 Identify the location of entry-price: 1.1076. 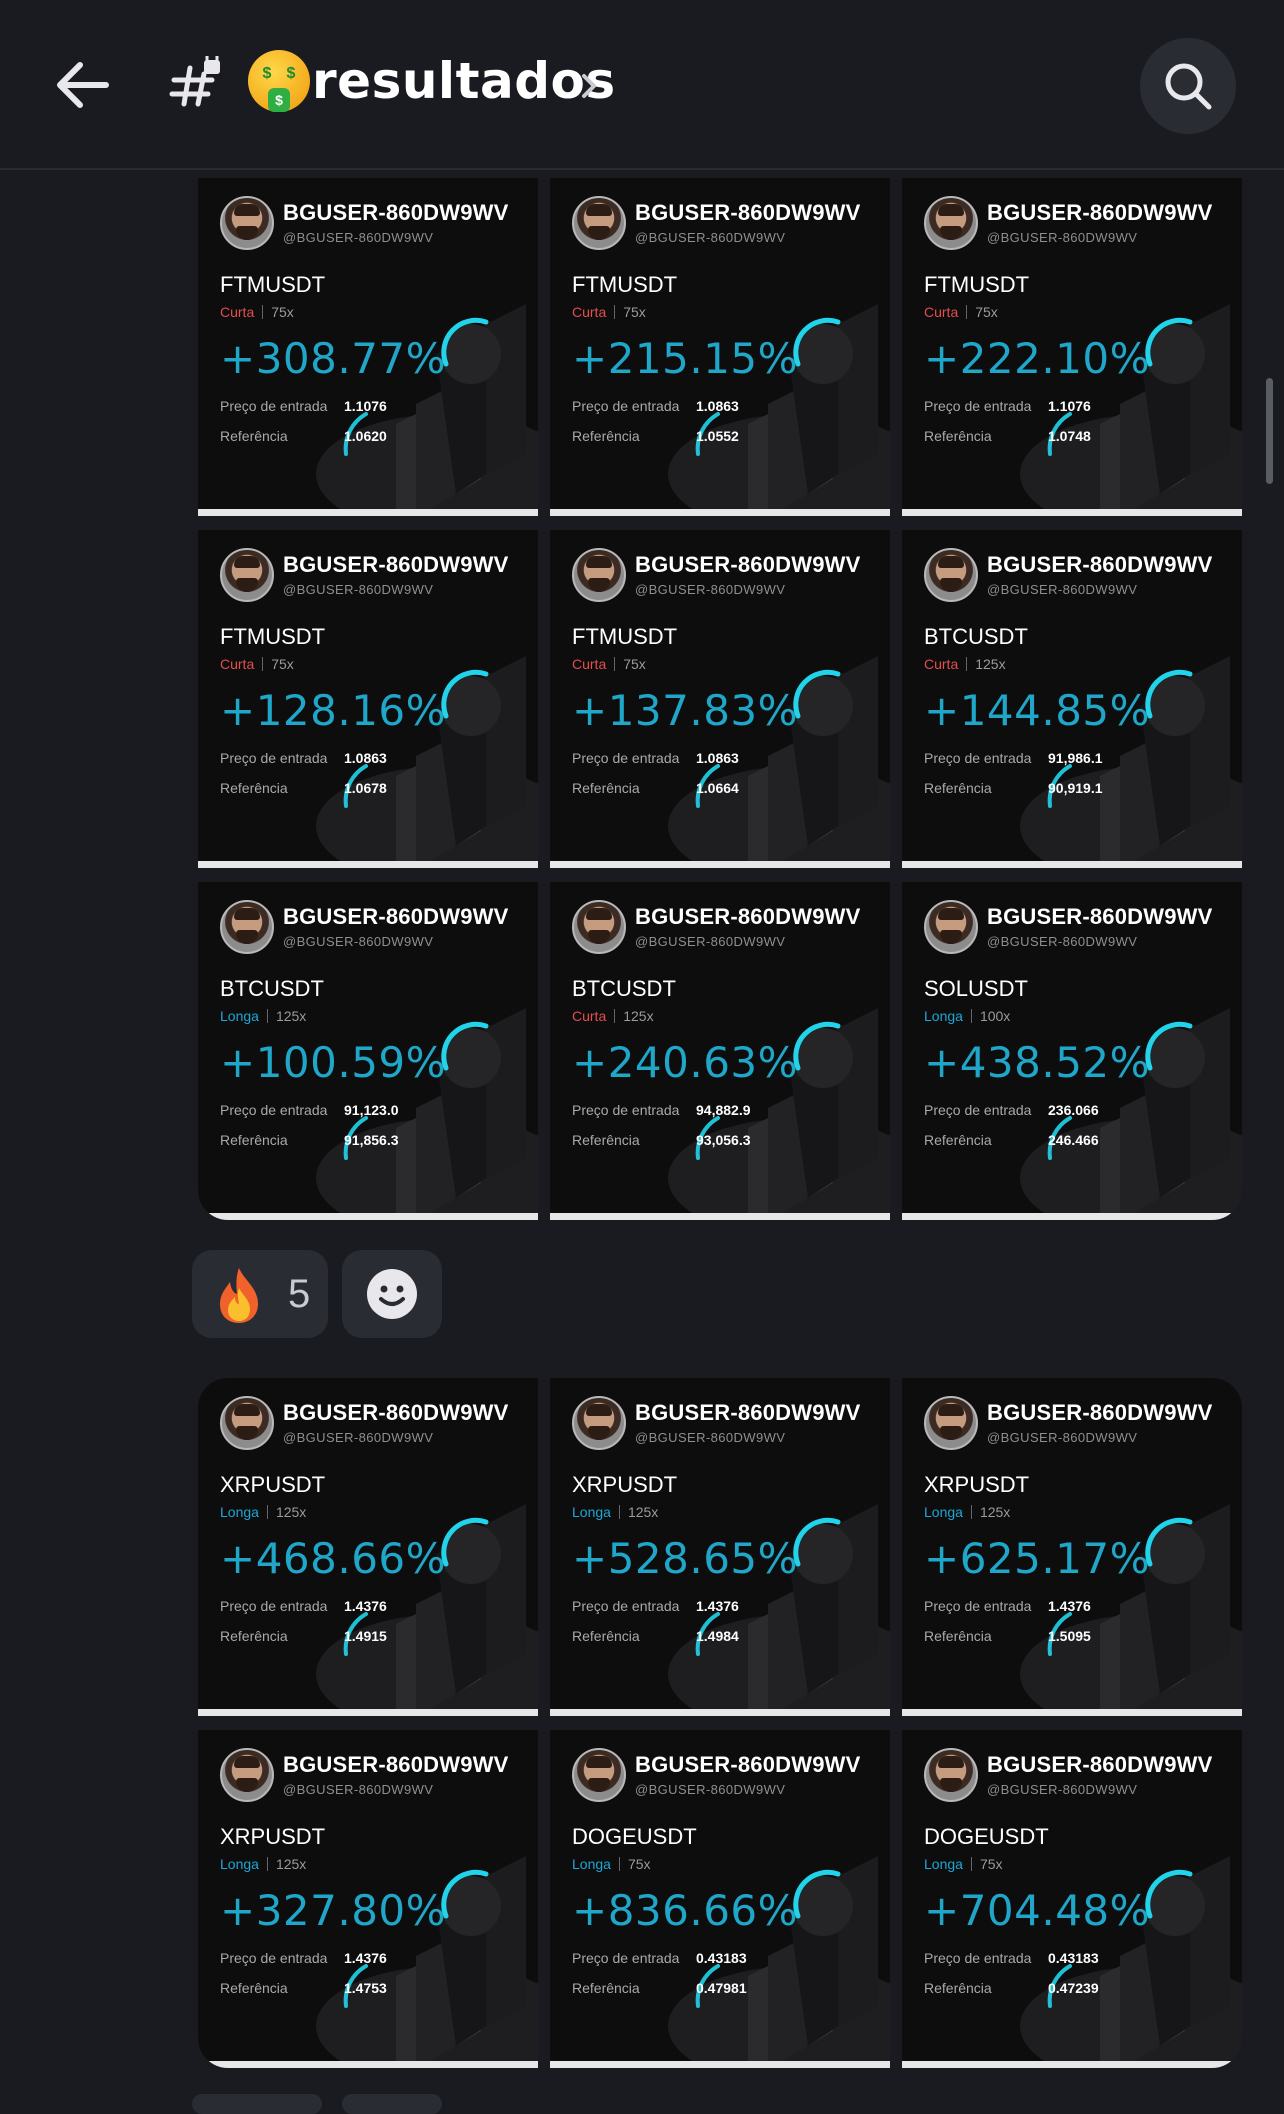
(365, 406).